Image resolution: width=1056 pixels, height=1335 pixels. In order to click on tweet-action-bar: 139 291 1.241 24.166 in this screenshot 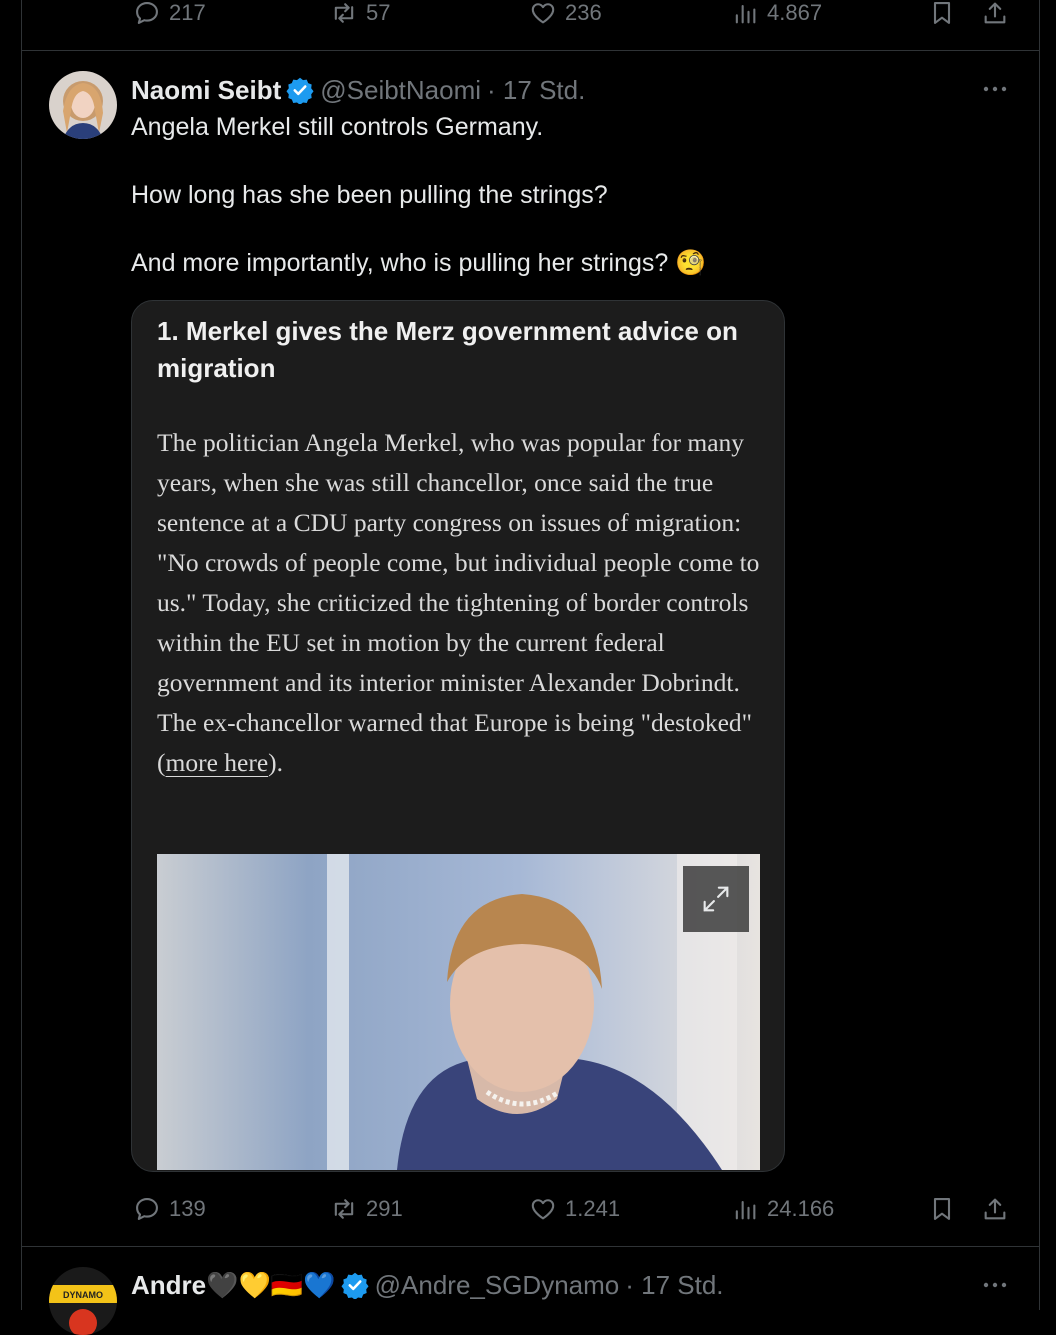, I will do `click(528, 1209)`.